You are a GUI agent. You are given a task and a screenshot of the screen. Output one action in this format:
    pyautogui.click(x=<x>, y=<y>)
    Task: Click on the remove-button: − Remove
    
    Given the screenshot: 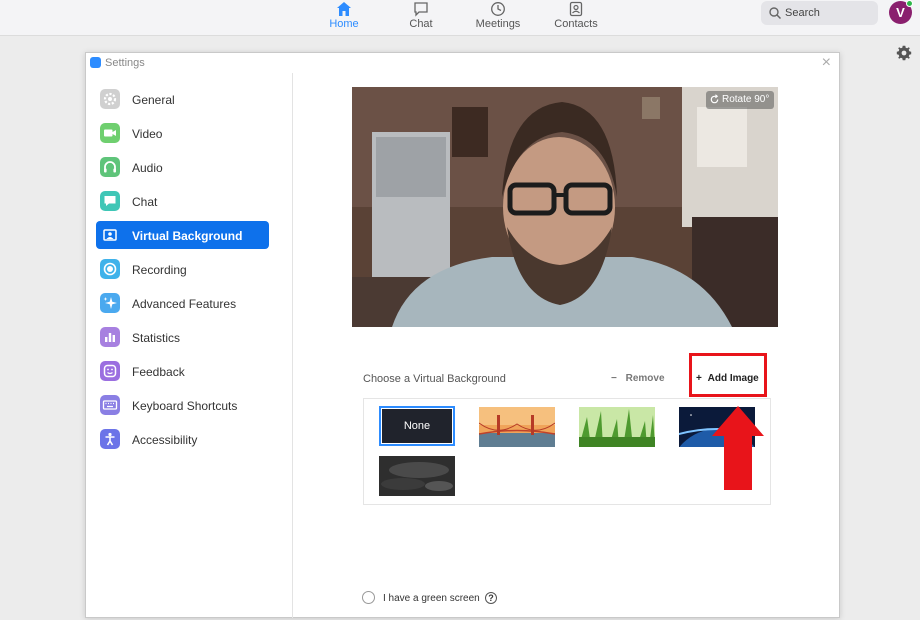 What is the action you would take?
    pyautogui.click(x=638, y=378)
    